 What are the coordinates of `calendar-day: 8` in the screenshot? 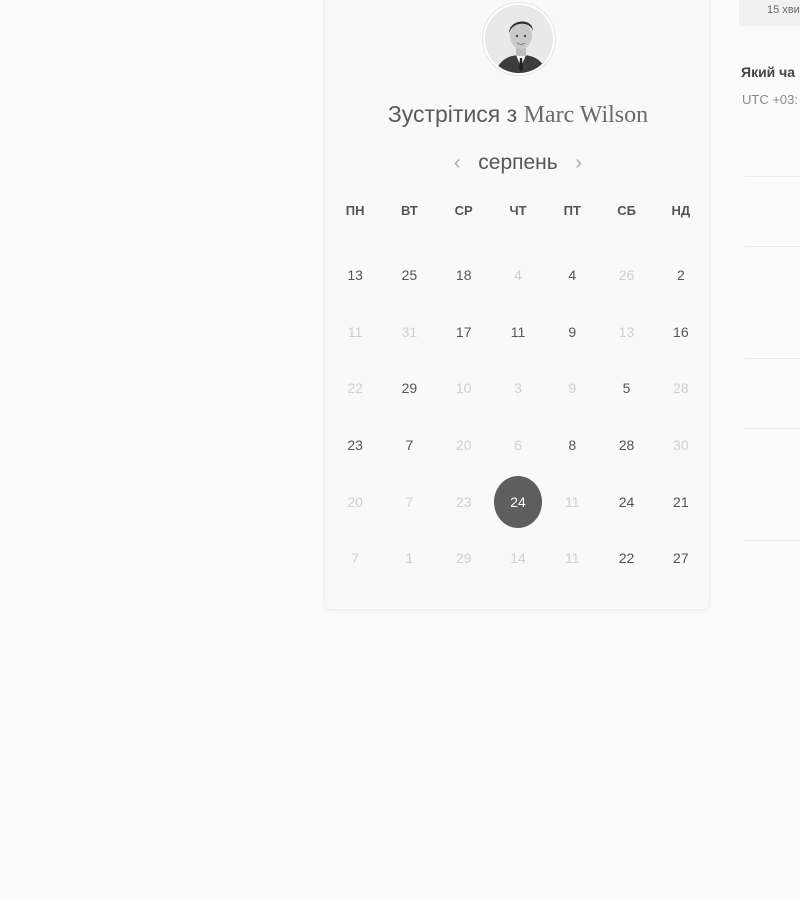 It's located at (572, 445).